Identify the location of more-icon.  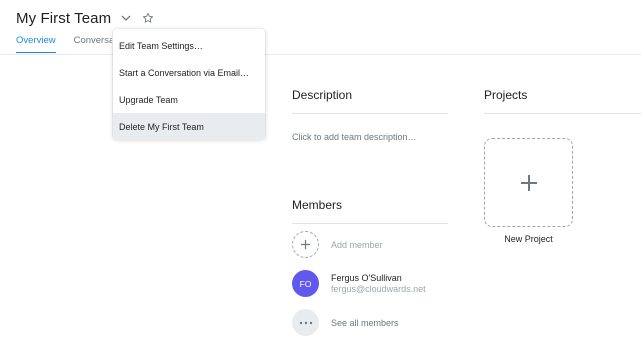
(305, 322).